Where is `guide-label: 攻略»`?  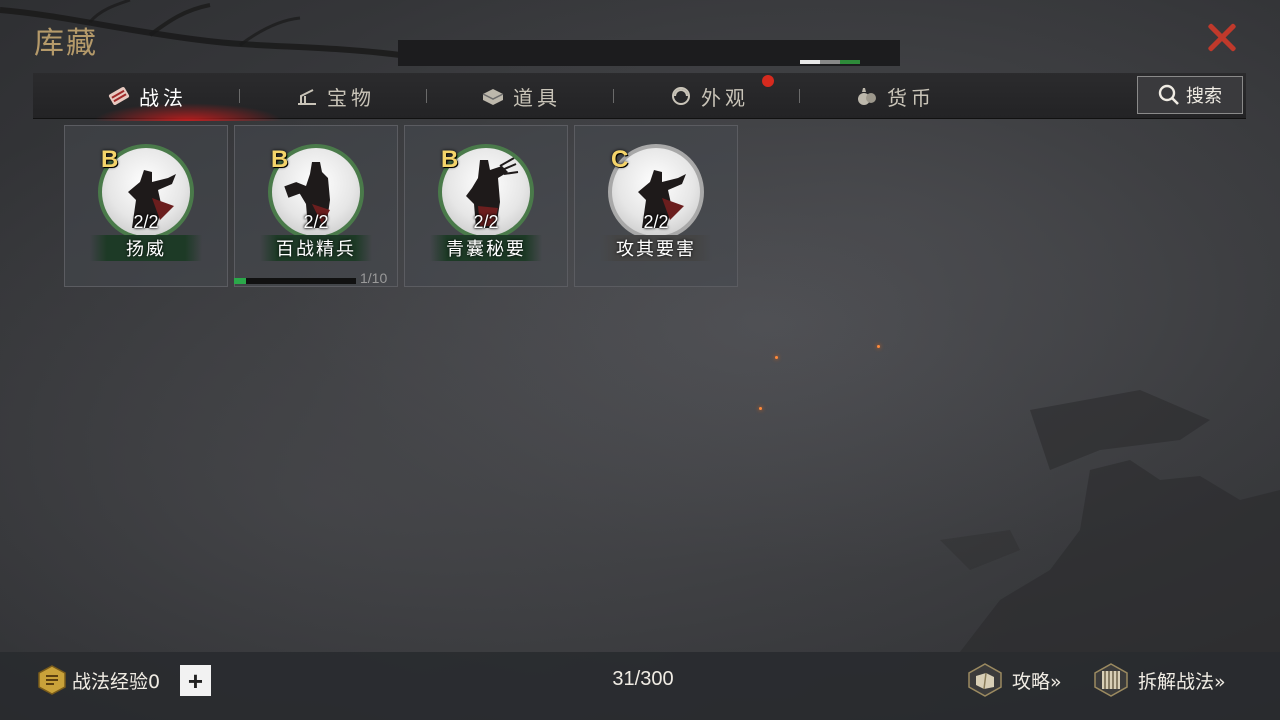 guide-label: 攻略» is located at coordinates (1037, 681).